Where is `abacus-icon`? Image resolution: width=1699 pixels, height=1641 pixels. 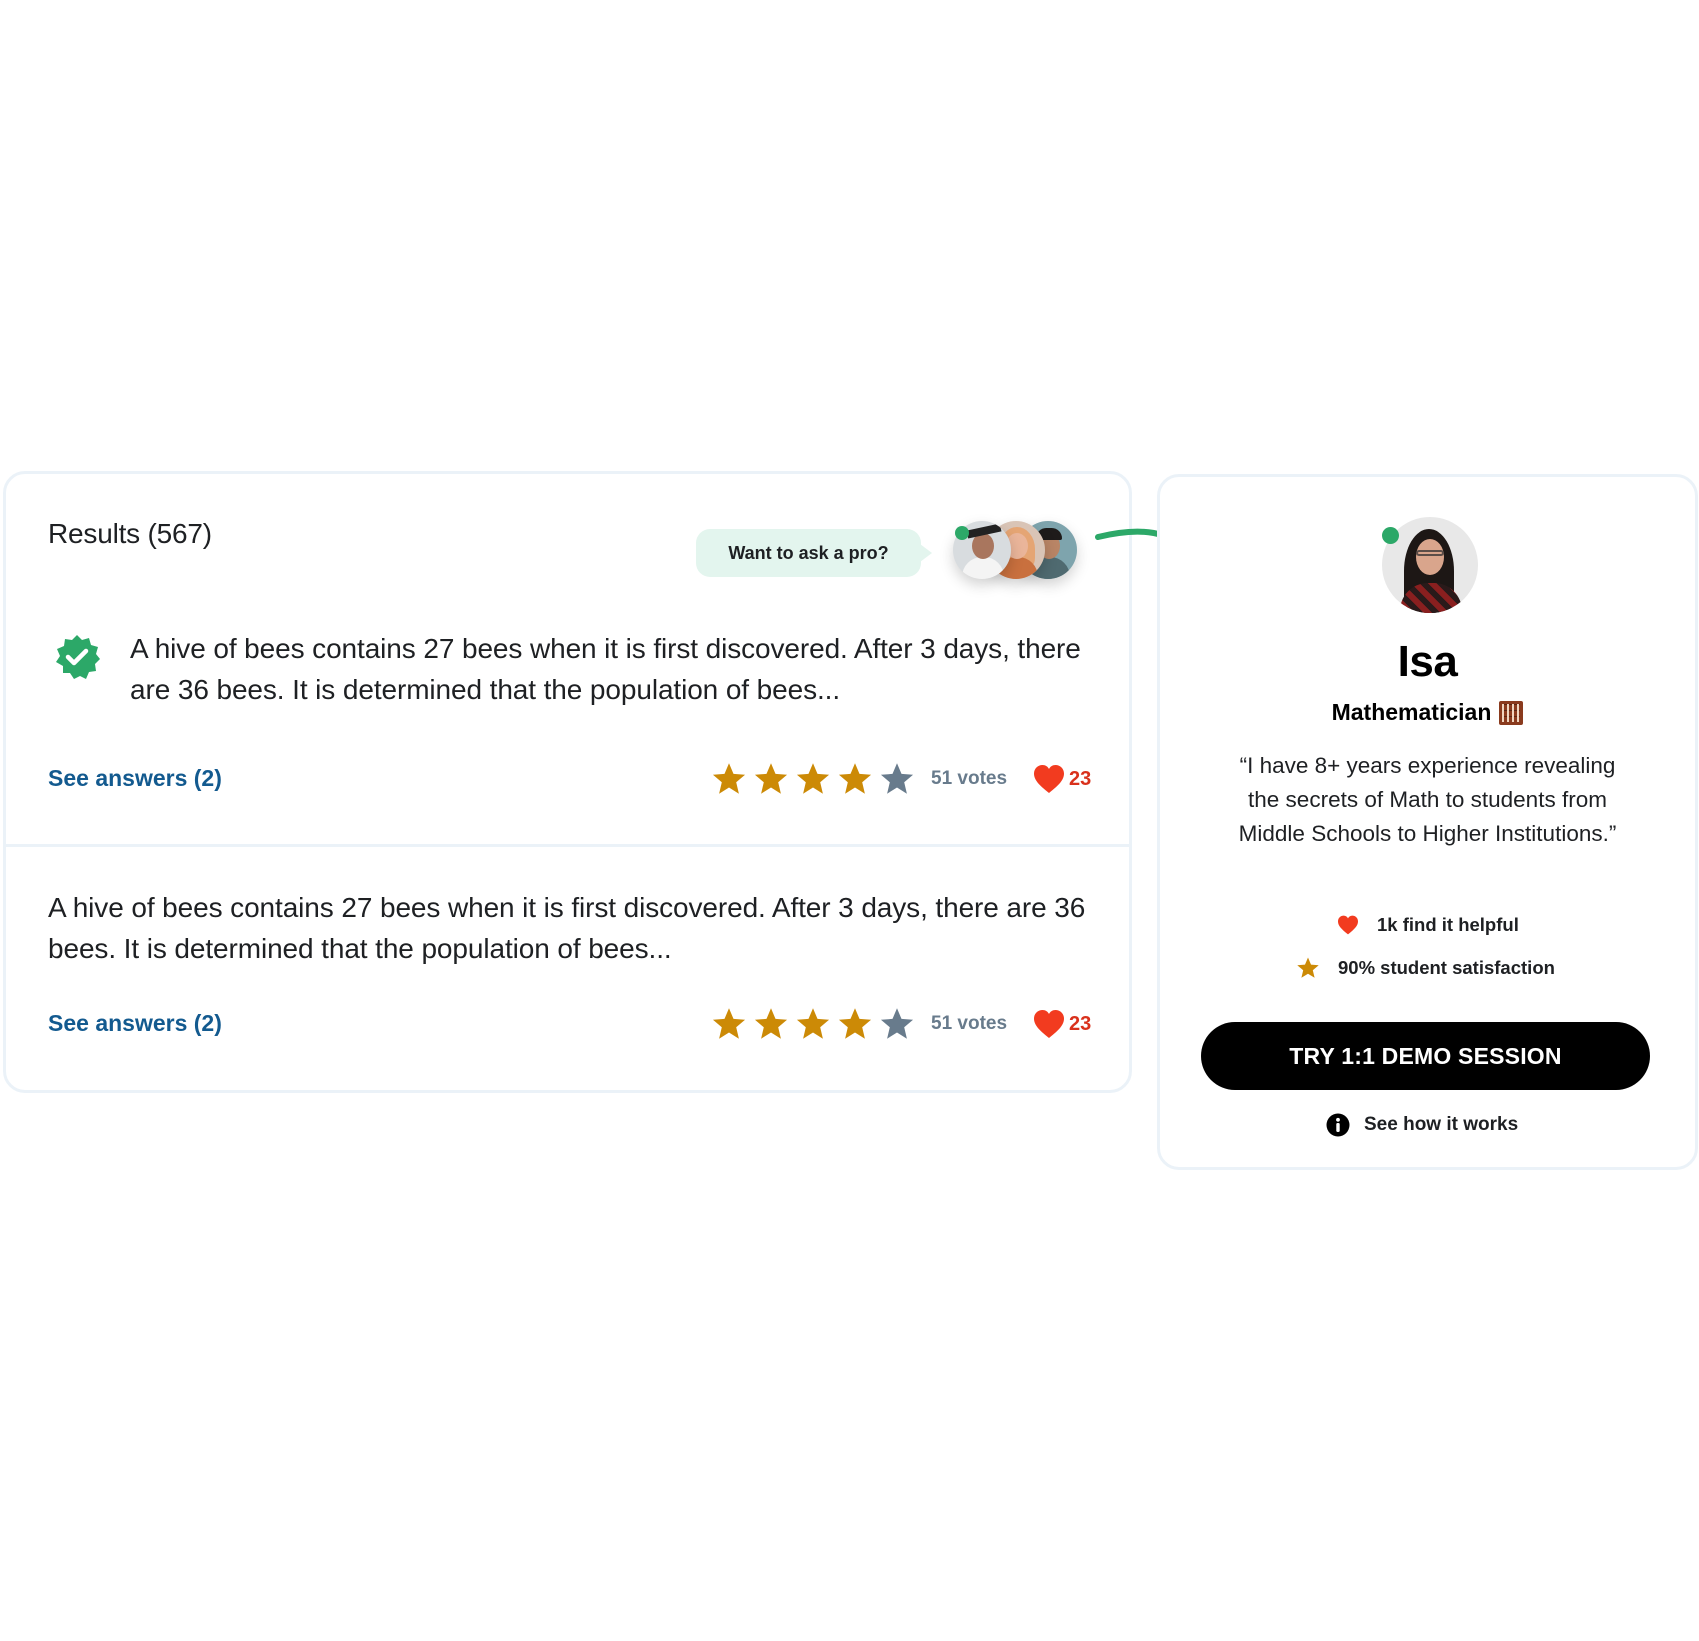
abacus-icon is located at coordinates (1511, 712).